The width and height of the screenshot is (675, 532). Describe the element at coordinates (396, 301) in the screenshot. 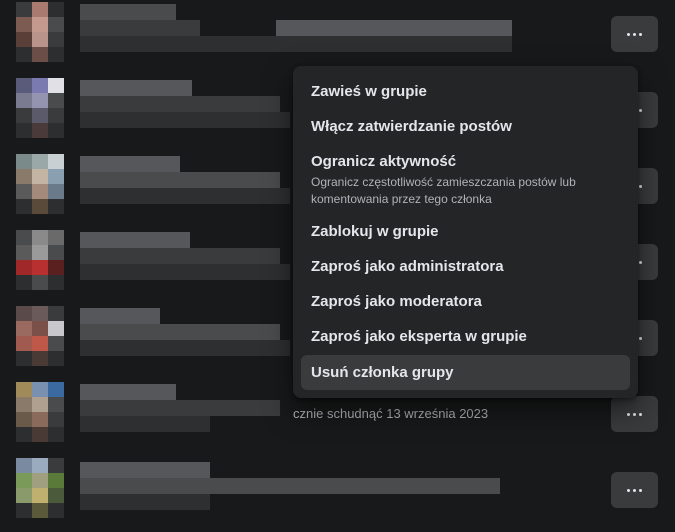

I see `menu-item-label: Zaproś jako moderatora` at that location.